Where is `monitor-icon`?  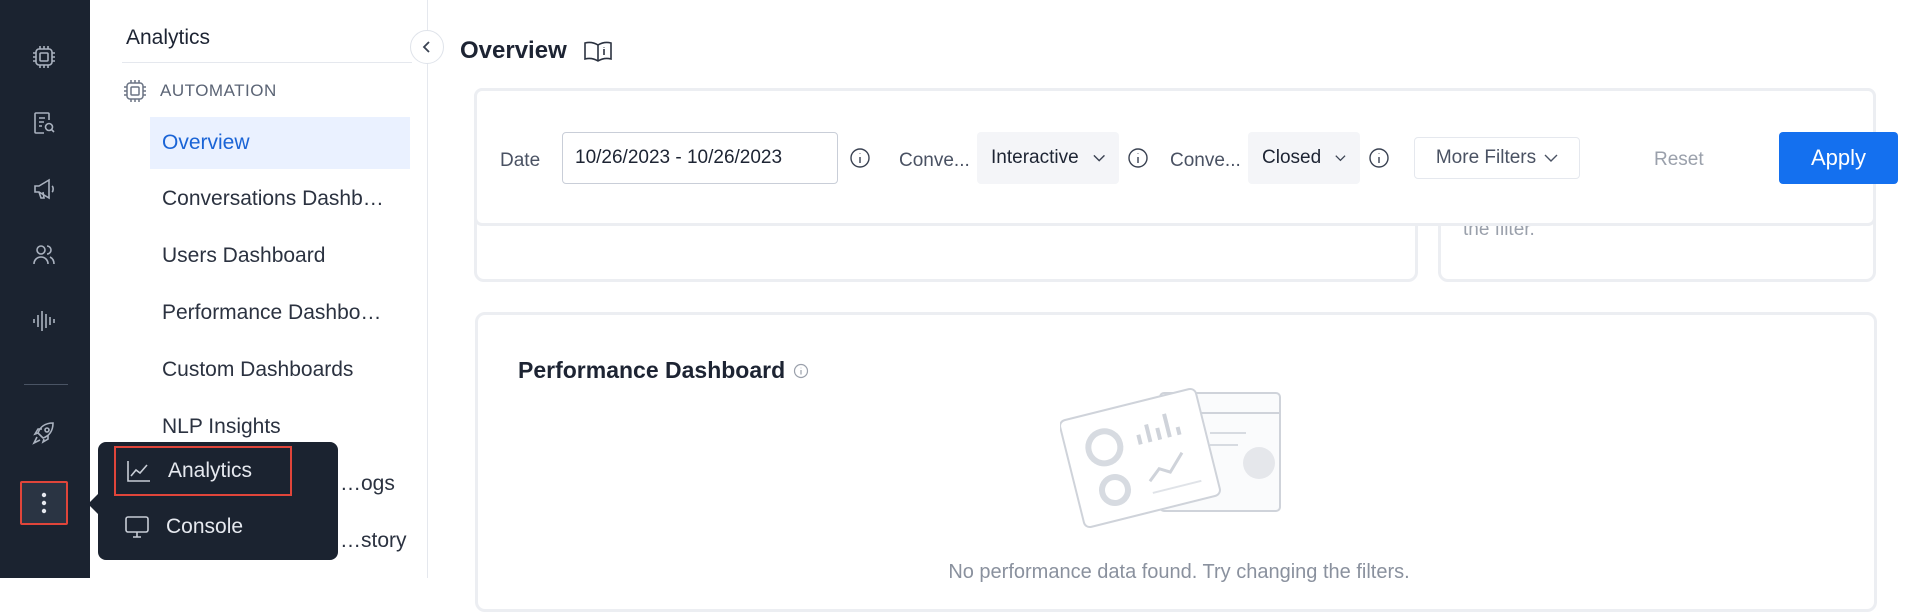
monitor-icon is located at coordinates (137, 527).